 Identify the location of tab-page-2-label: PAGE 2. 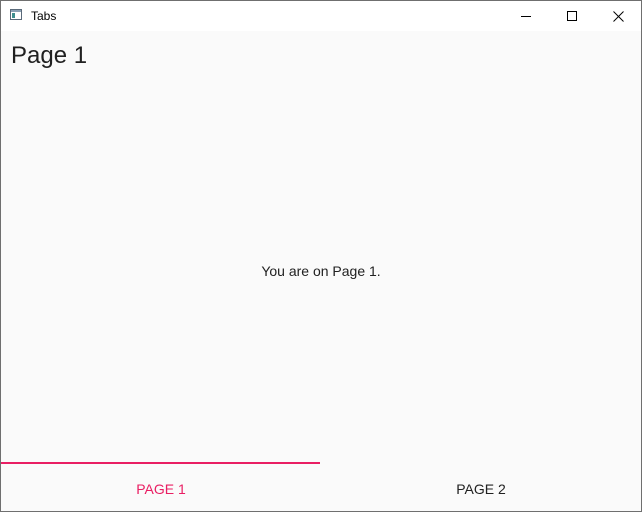
(481, 488).